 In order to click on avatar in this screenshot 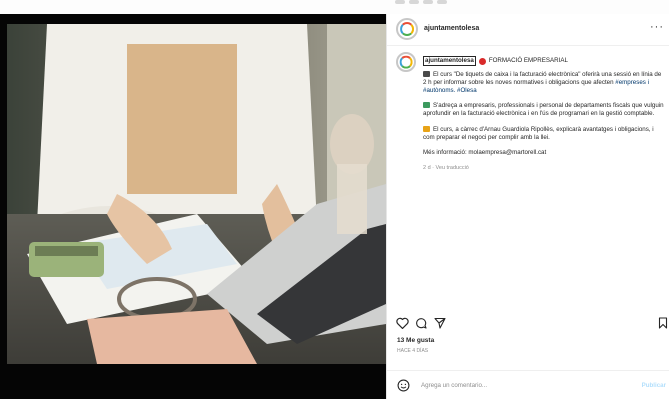, I will do `click(407, 29)`.